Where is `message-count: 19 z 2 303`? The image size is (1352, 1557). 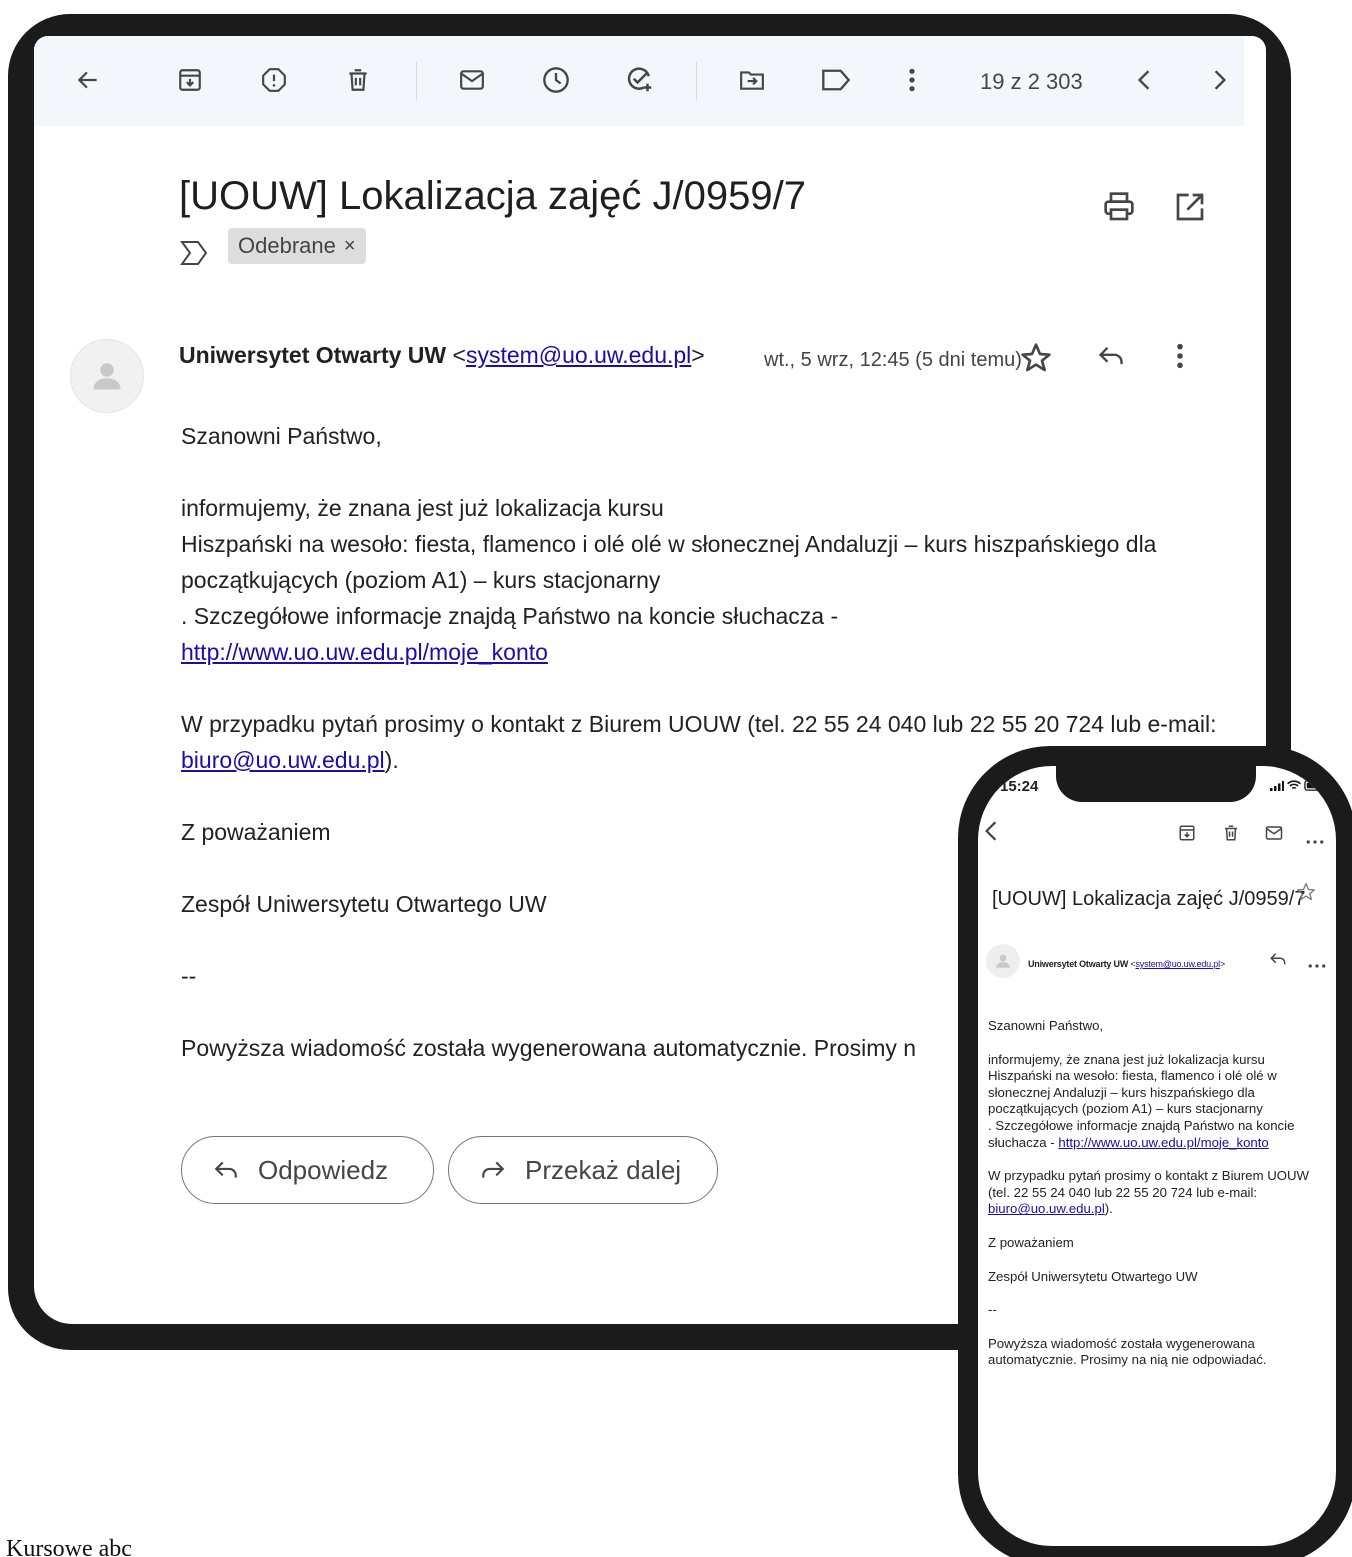
message-count: 19 z 2 303 is located at coordinates (1031, 81).